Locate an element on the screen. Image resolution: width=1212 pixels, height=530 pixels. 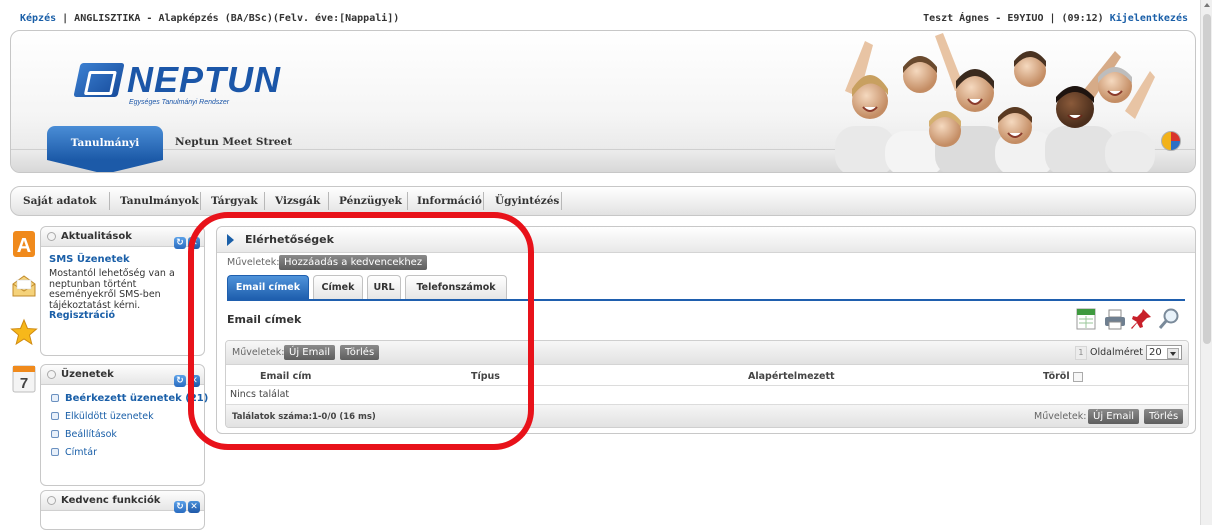
panel-title: Elérhetőségek is located at coordinates (289, 239).